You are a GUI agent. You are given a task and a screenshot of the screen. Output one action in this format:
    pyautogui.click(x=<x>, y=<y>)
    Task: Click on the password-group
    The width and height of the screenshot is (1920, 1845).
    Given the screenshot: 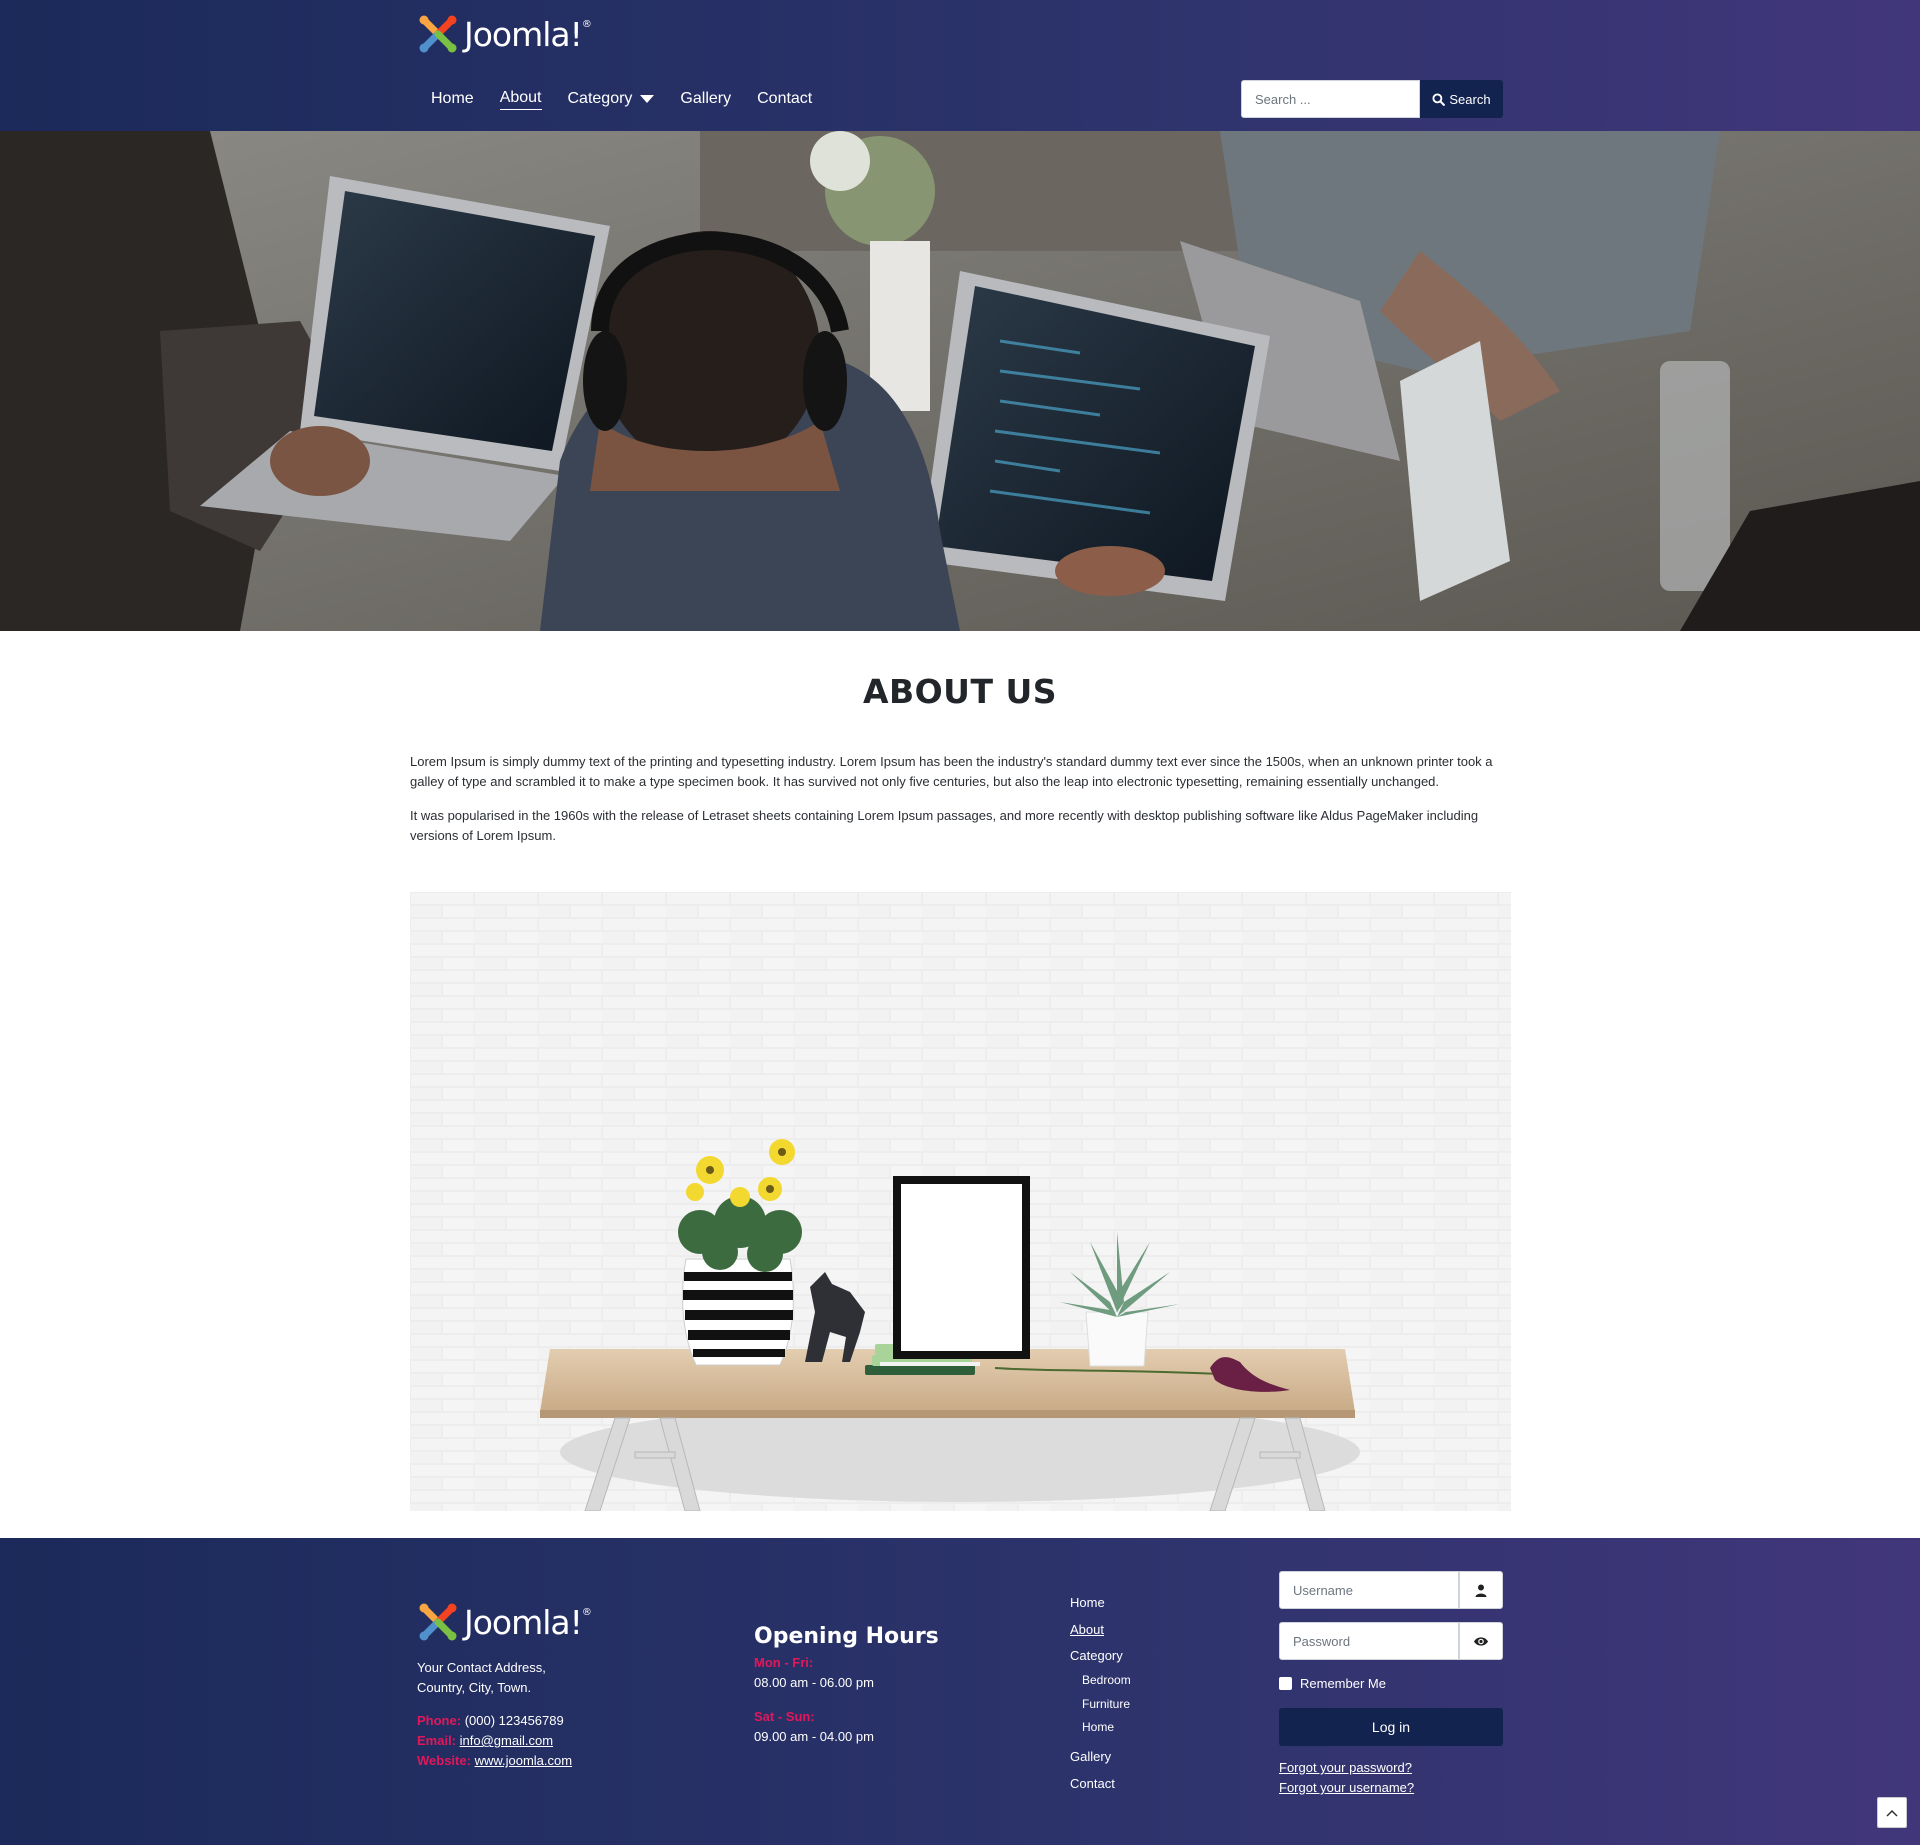 What is the action you would take?
    pyautogui.click(x=1391, y=1641)
    